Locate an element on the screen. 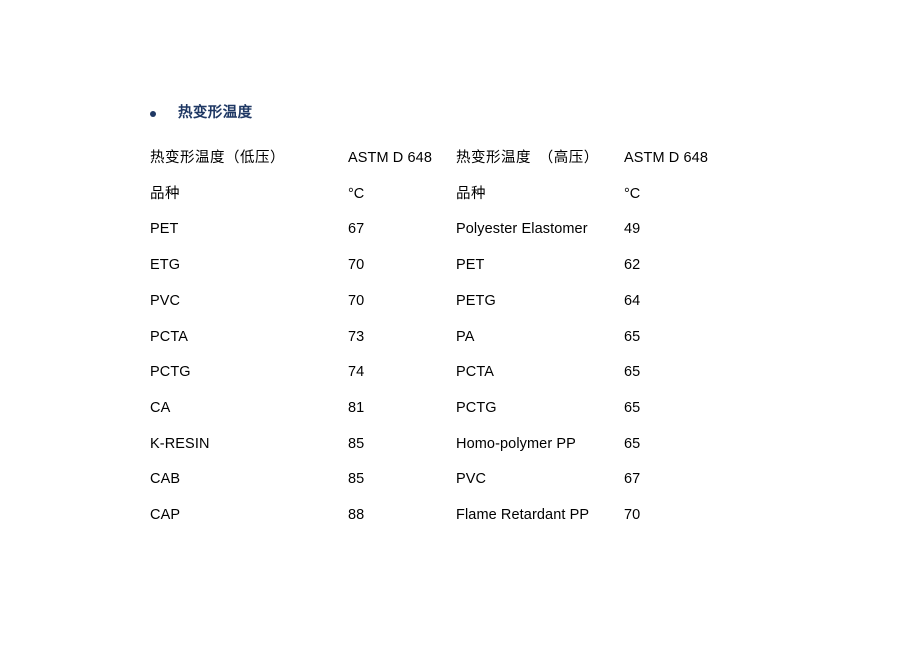 The image size is (920, 651). table-row: CAB 85 PVC 67 is located at coordinates (510, 480).